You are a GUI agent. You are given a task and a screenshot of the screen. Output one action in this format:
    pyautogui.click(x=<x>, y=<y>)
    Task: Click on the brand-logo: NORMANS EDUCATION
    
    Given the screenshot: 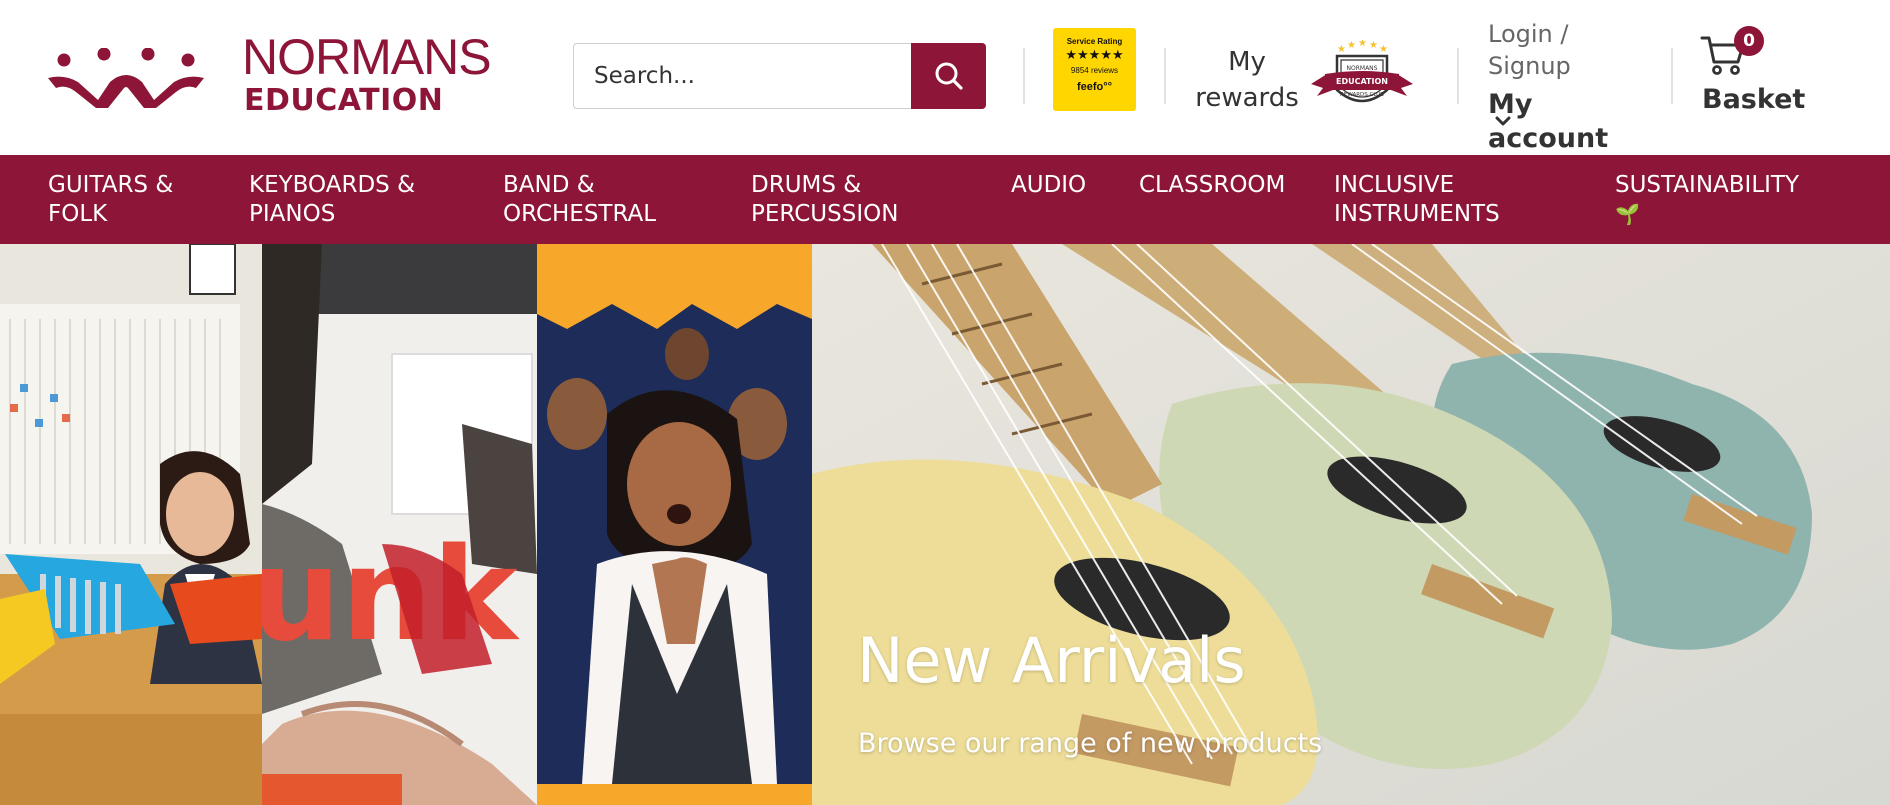 What is the action you would take?
    pyautogui.click(x=276, y=77)
    